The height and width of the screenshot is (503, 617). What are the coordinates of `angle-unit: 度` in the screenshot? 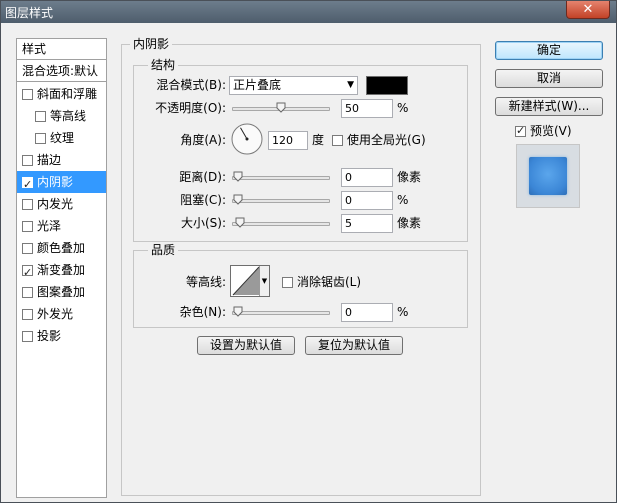 It's located at (318, 140).